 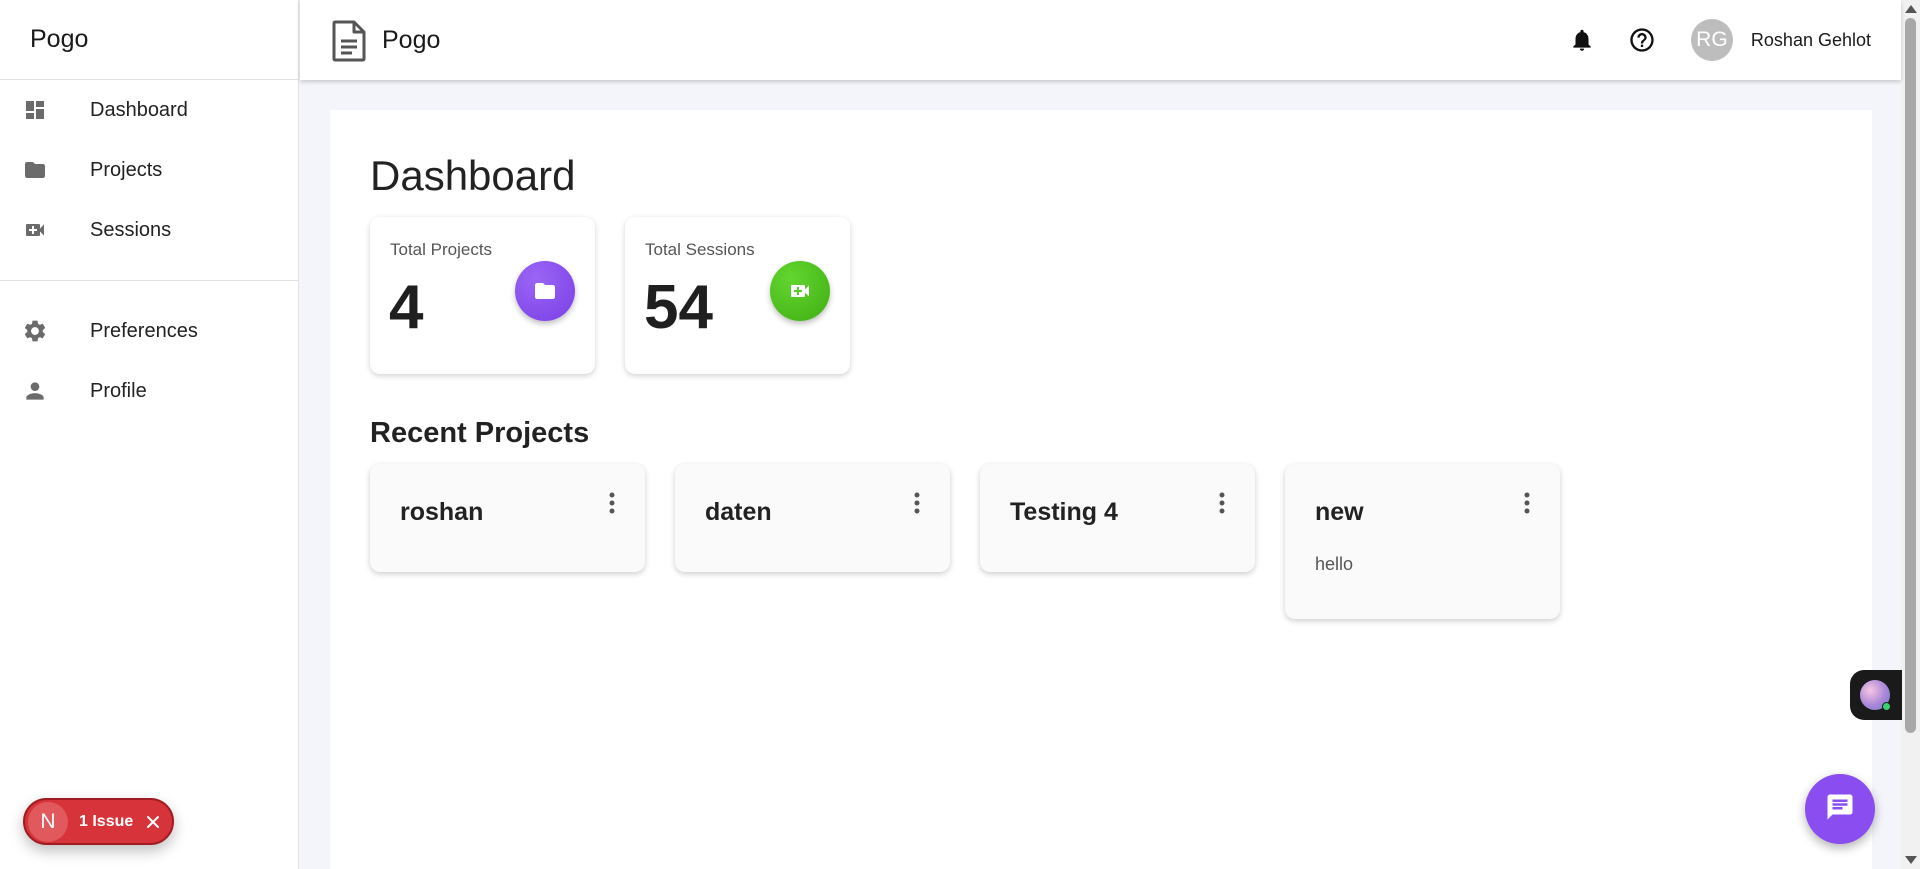 What do you see at coordinates (507, 518) in the screenshot?
I see `project-card: roshan` at bounding box center [507, 518].